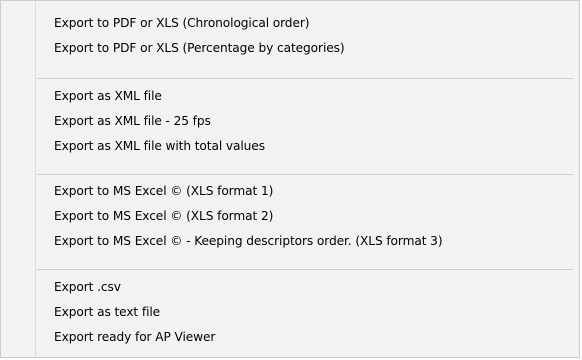  What do you see at coordinates (305, 191) in the screenshot?
I see `menu-item-export-excel-format1: Export to MS Excel © (XLS format 1)` at bounding box center [305, 191].